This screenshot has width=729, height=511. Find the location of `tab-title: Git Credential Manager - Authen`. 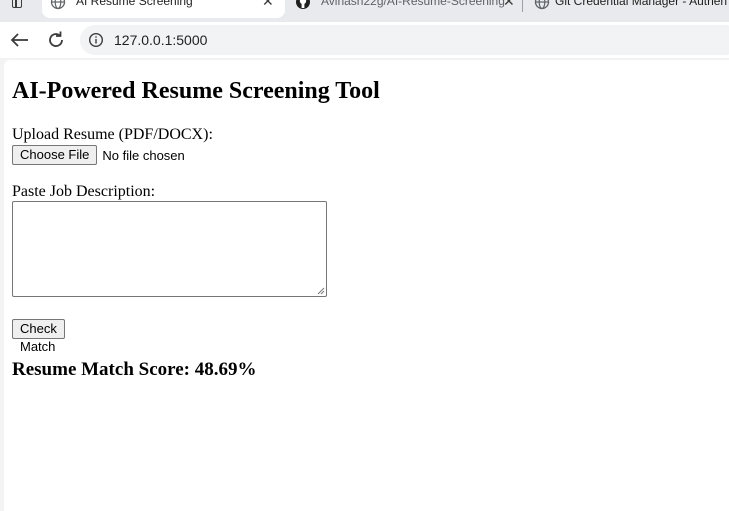

tab-title: Git Credential Manager - Authen is located at coordinates (641, 4).